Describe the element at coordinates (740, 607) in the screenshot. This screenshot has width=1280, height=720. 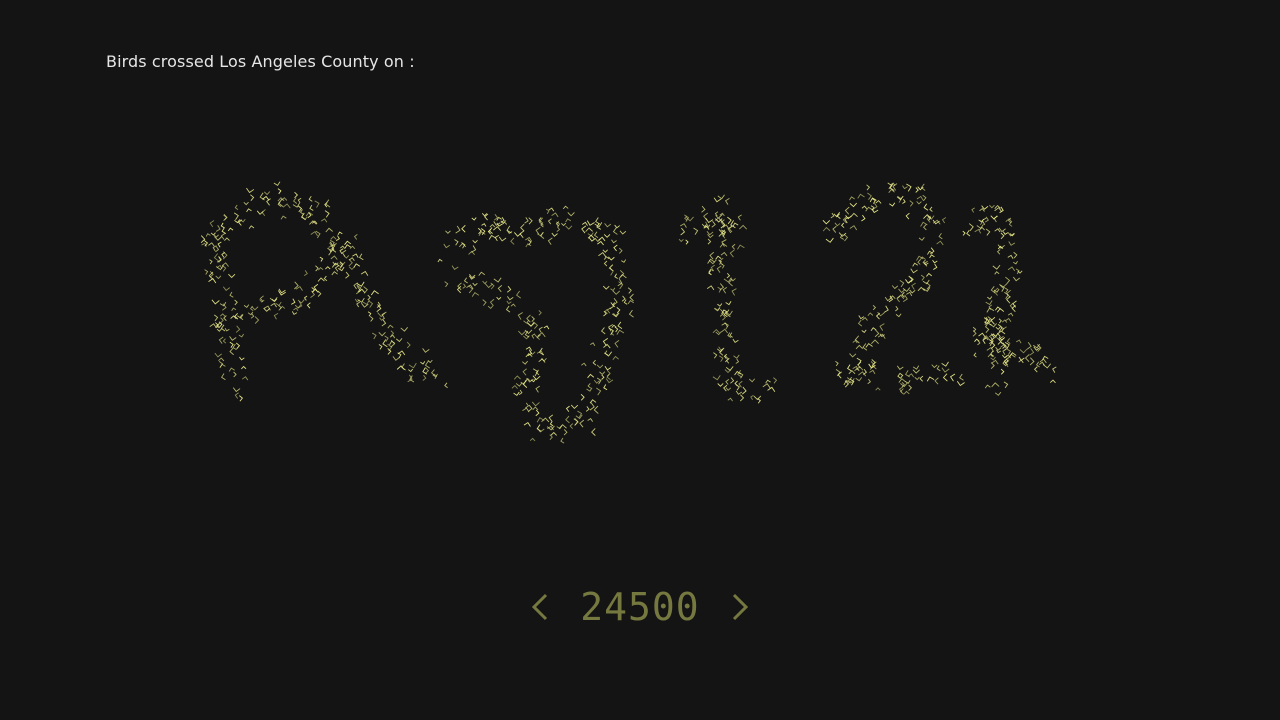
I see `next-count-button` at that location.